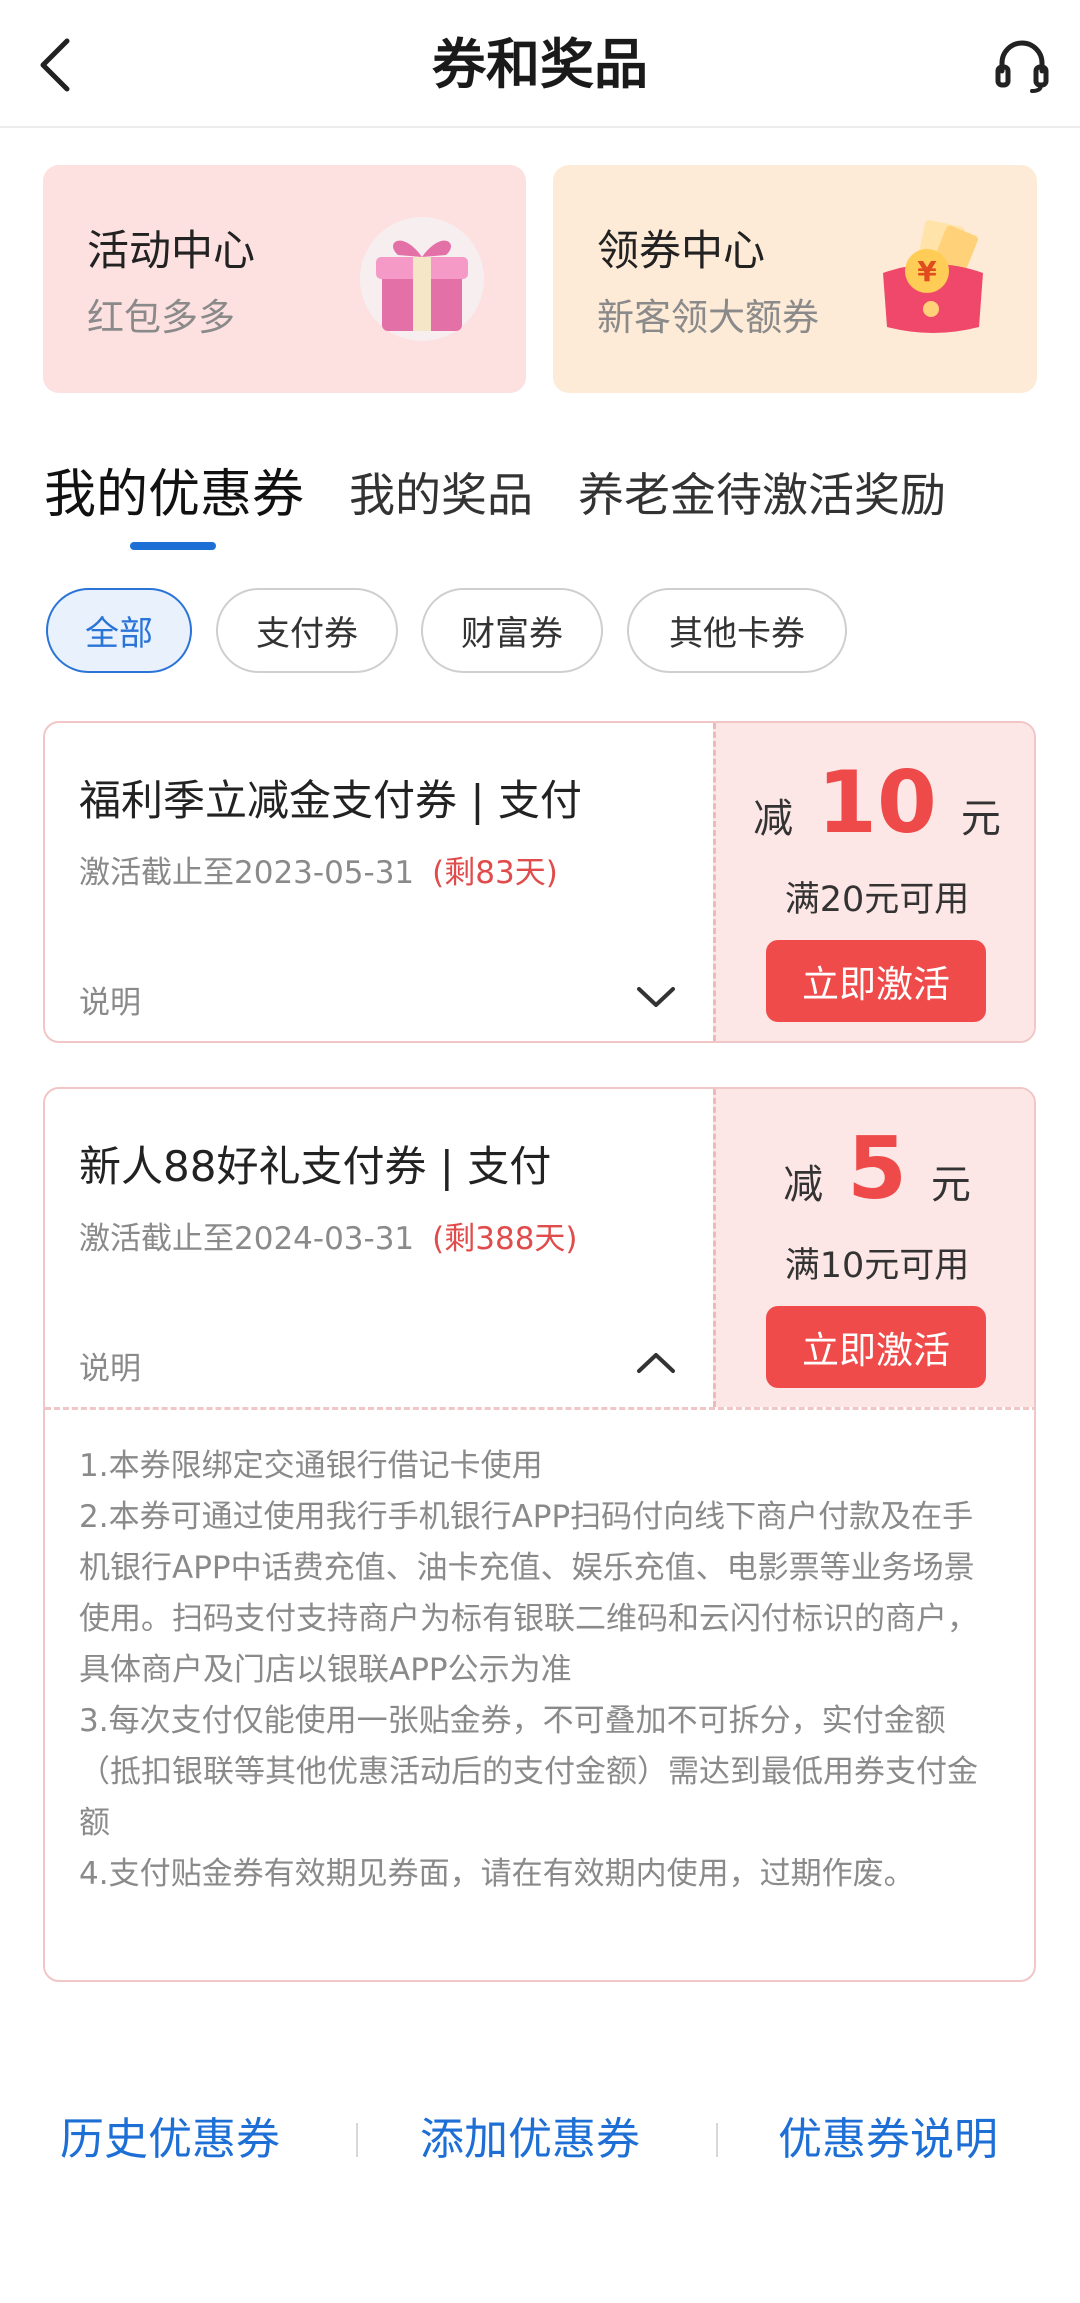 The width and height of the screenshot is (1080, 2303). What do you see at coordinates (681, 250) in the screenshot?
I see `coupon-center-title: 领券中心` at bounding box center [681, 250].